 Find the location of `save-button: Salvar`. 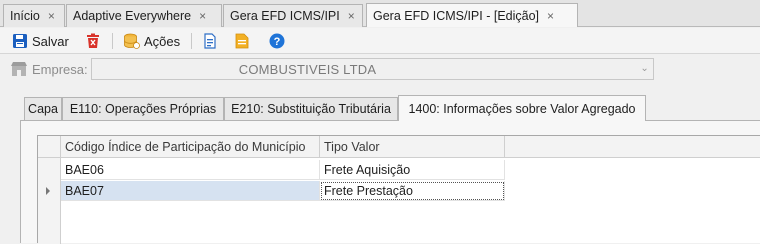

save-button: Salvar is located at coordinates (40, 41).